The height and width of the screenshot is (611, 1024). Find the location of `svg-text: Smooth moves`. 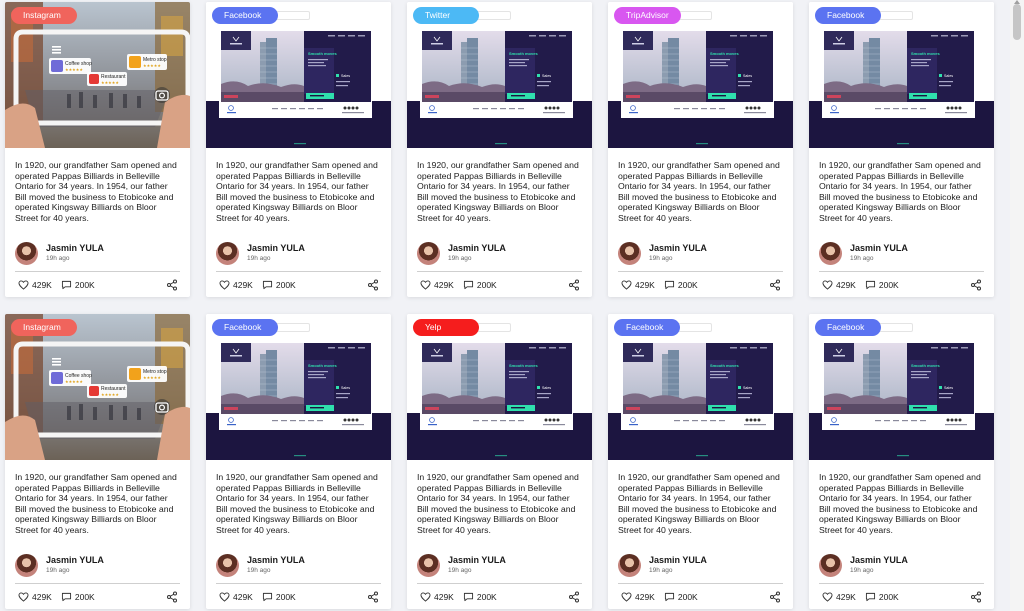

svg-text: Smooth moves is located at coordinates (925, 365).